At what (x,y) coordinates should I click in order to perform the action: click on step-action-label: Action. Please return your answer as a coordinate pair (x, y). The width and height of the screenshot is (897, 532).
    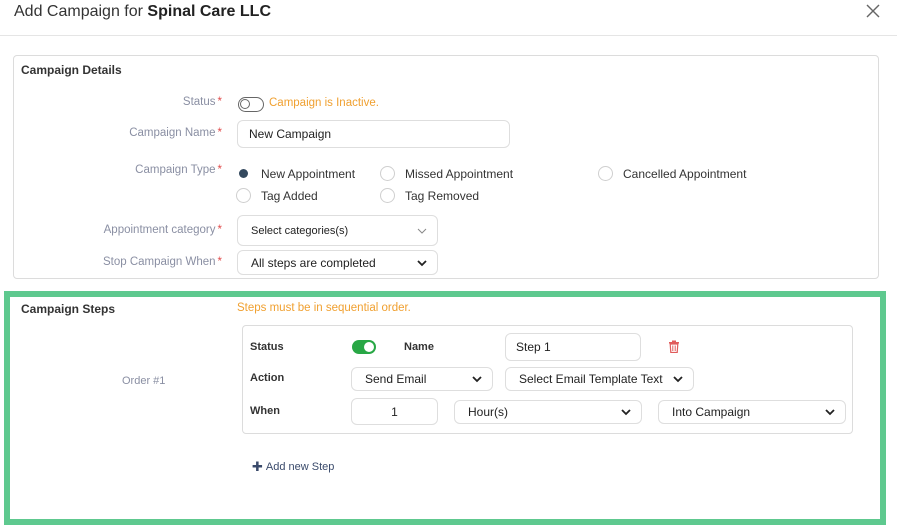
    Looking at the image, I should click on (267, 378).